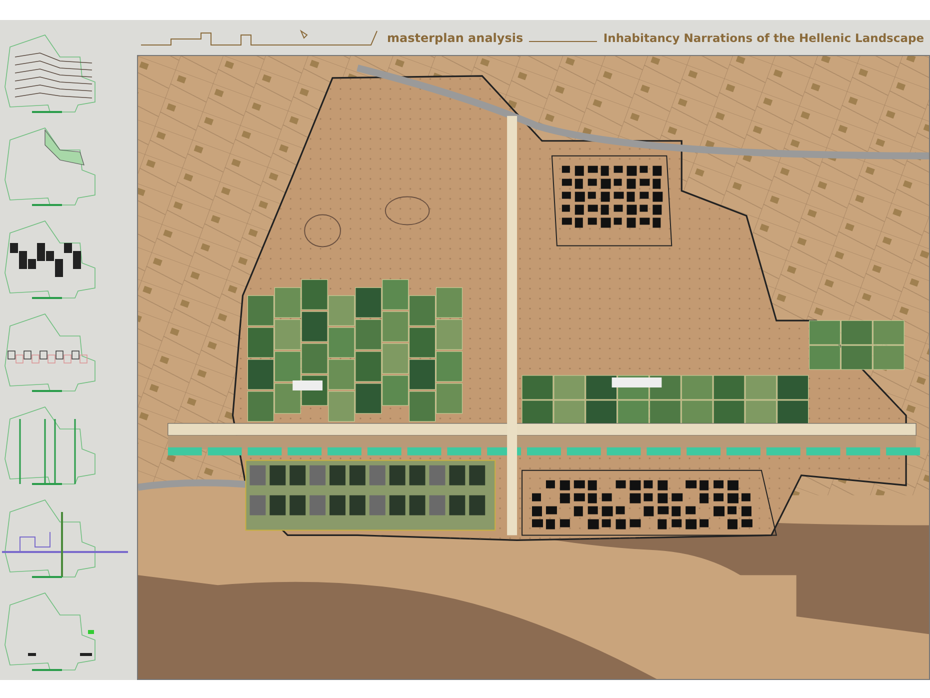  Describe the element at coordinates (455, 37) in the screenshot. I see `poster-subtitle: masterplan analysis` at that location.